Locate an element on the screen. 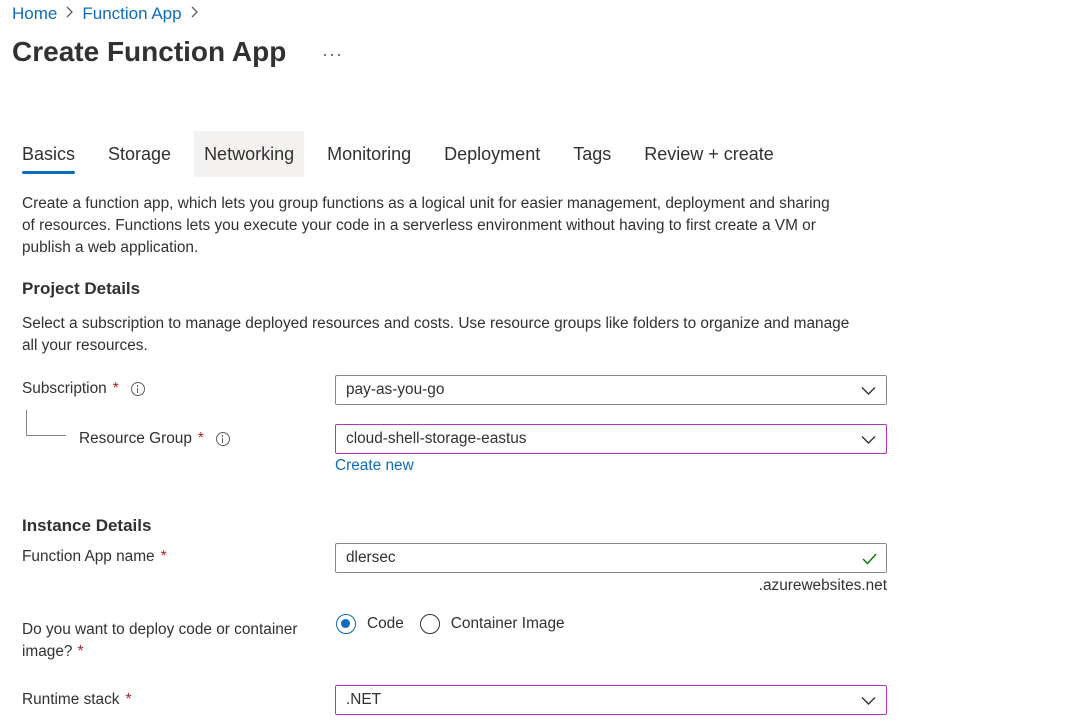 This screenshot has width=1077, height=724. subscription-value: pay-as-you-go is located at coordinates (395, 389).